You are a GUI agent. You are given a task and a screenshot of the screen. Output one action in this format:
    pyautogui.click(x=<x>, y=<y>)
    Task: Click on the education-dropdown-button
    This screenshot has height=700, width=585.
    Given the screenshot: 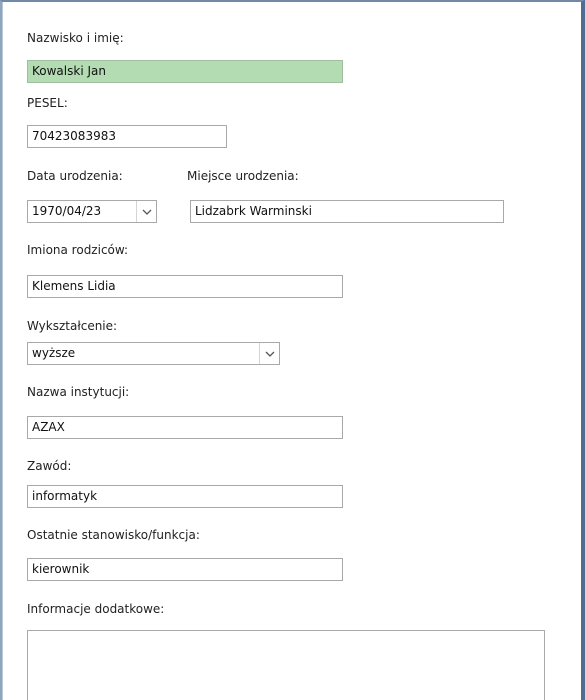 What is the action you would take?
    pyautogui.click(x=269, y=353)
    